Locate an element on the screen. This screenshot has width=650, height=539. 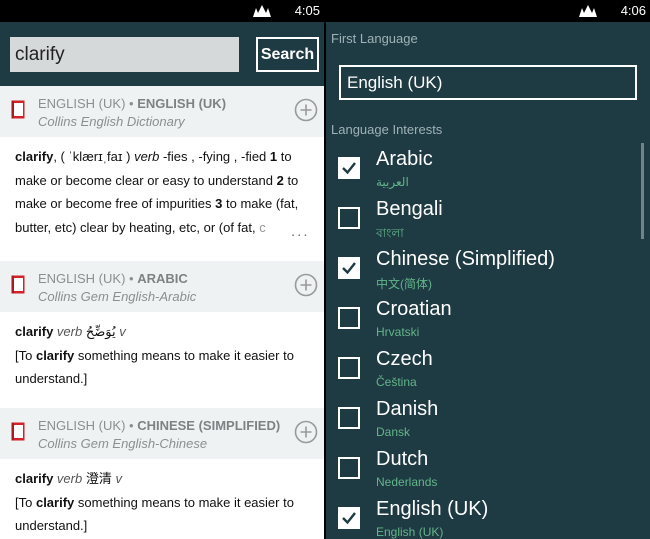
language-name: English (UK) is located at coordinates (432, 509).